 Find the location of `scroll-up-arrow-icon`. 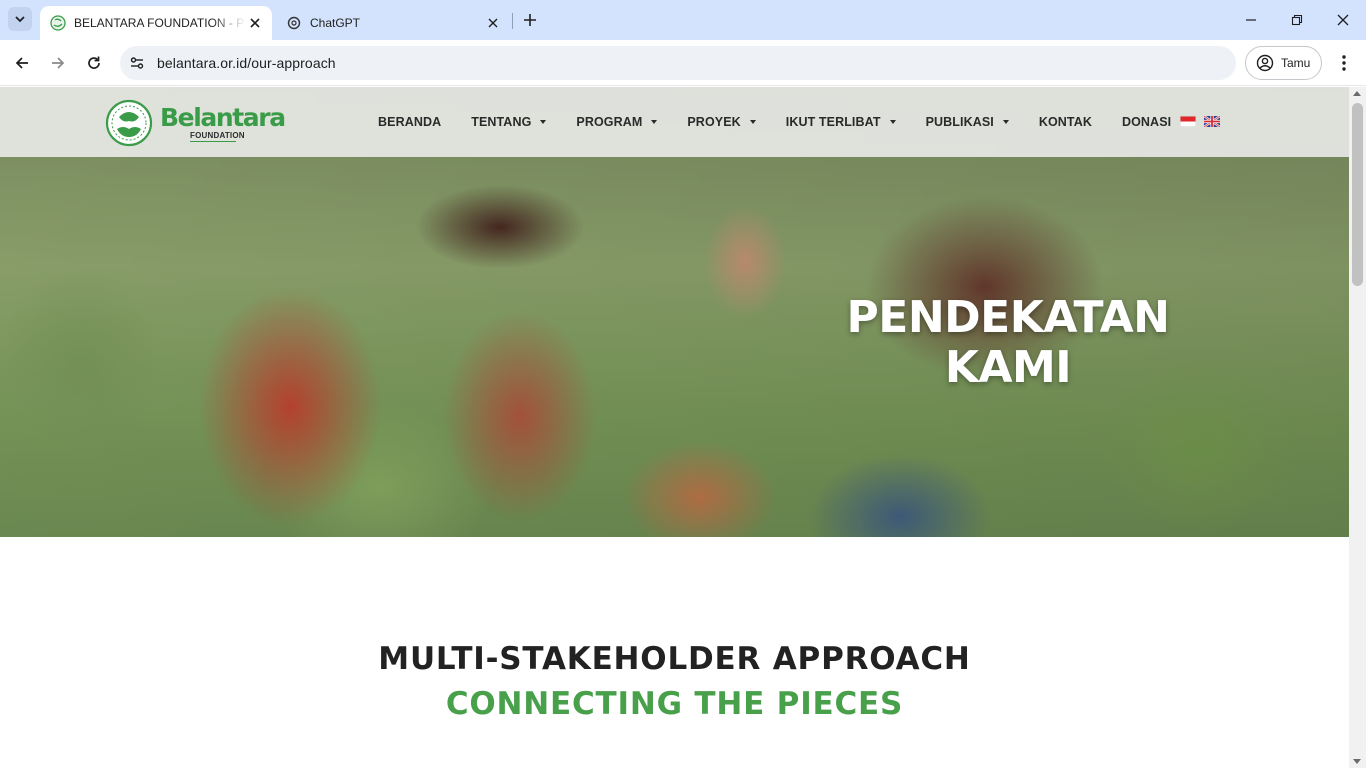

scroll-up-arrow-icon is located at coordinates (1357, 93).